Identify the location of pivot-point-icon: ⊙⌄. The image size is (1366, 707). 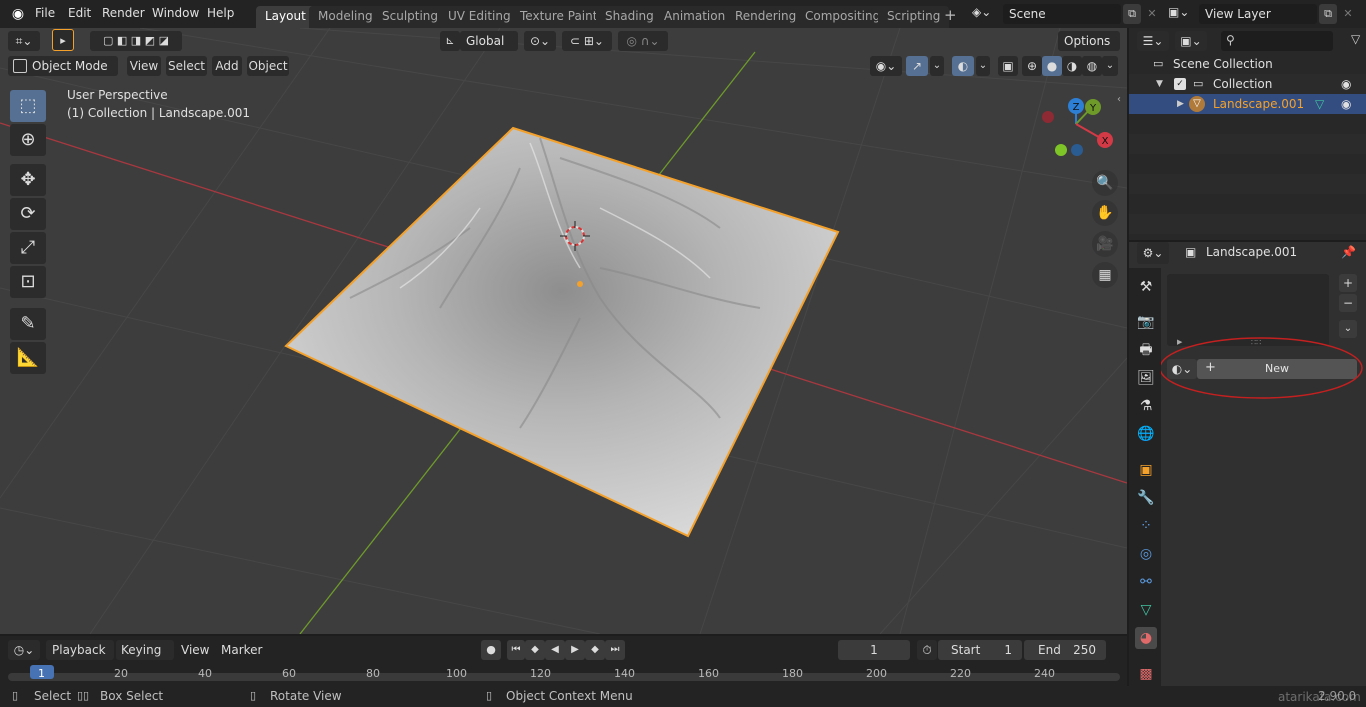
(540, 41).